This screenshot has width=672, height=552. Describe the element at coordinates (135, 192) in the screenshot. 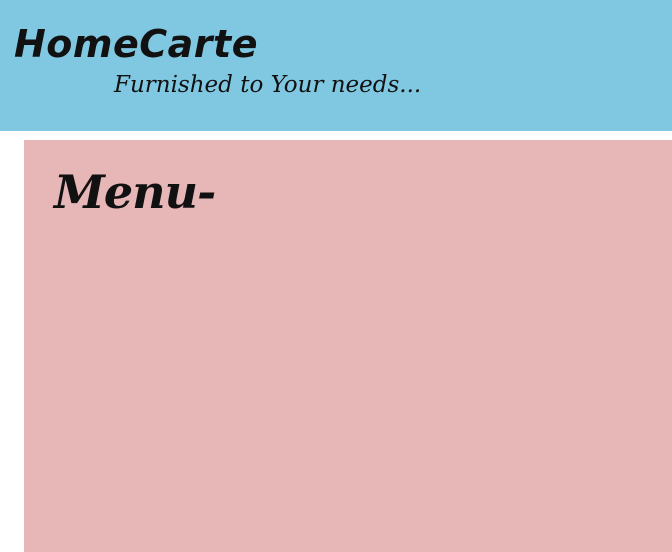

I see `menu-heading: Menu-` at that location.